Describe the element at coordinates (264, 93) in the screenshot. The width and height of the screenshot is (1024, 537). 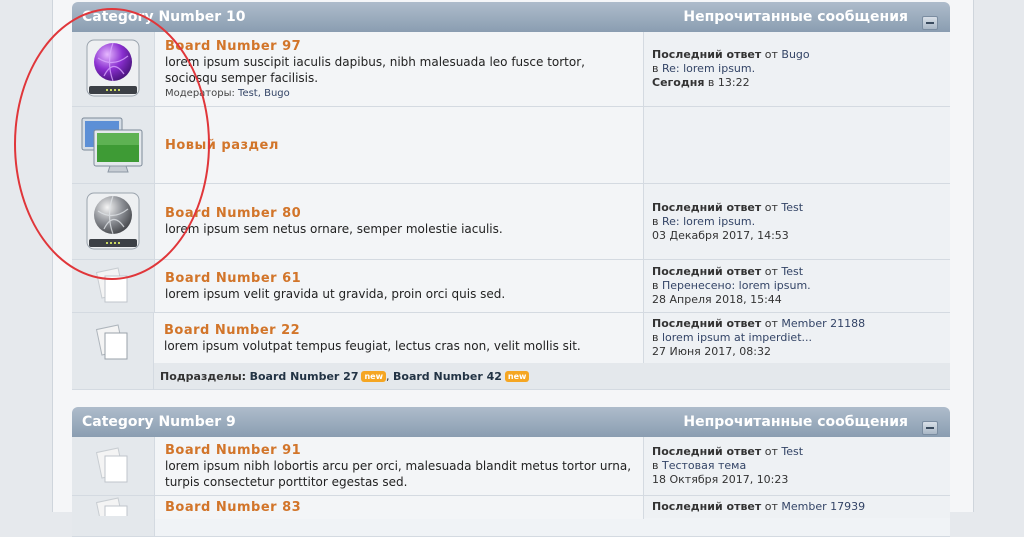
I see `moderators-links: Test, Bugo` at that location.